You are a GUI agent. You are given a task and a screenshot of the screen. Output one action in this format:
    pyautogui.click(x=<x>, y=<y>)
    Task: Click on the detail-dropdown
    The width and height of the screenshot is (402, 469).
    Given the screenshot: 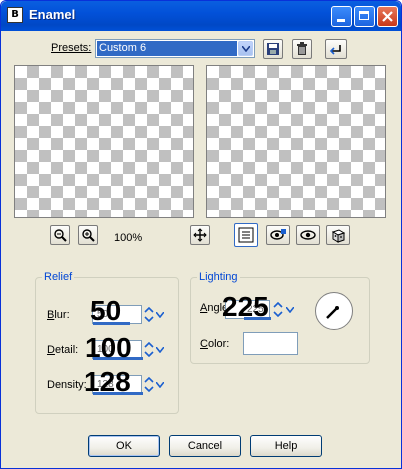 What is the action you would take?
    pyautogui.click(x=160, y=349)
    